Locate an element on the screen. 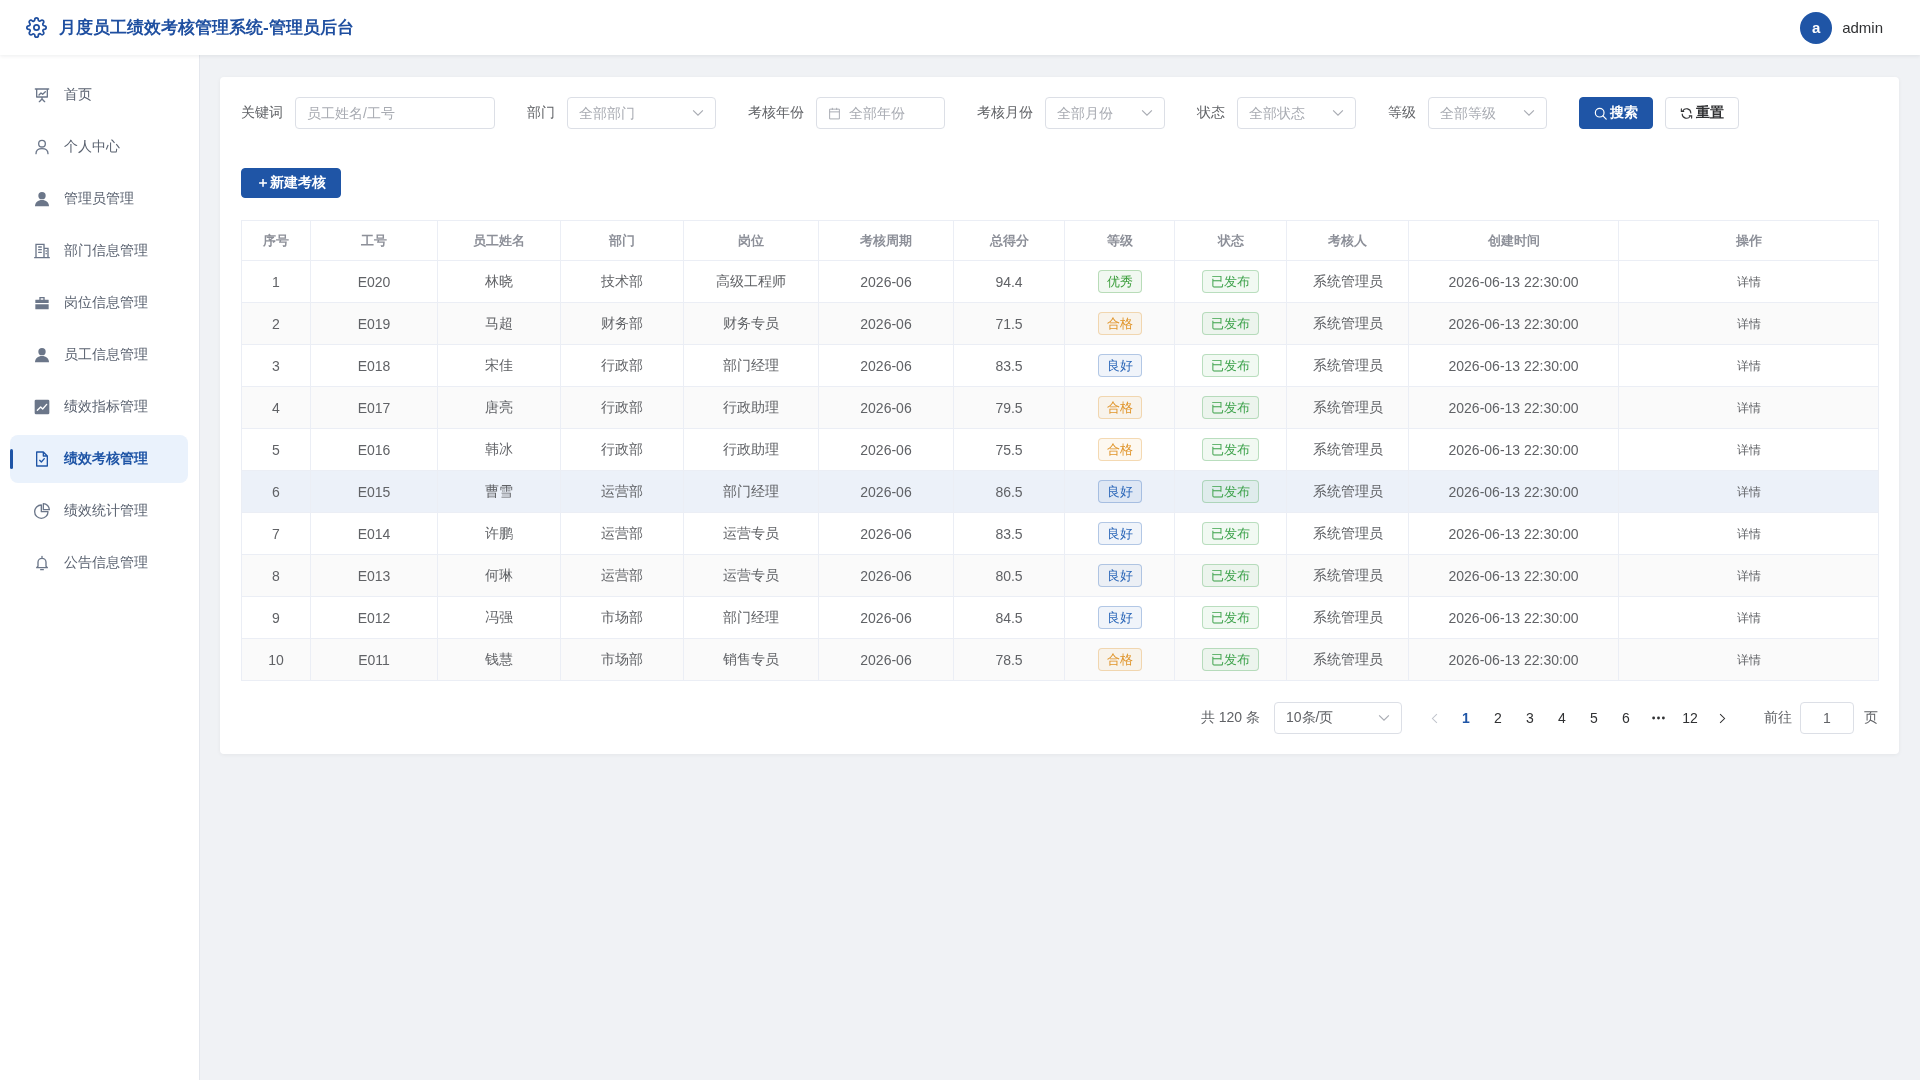  table-cell: 4 is located at coordinates (276, 407).